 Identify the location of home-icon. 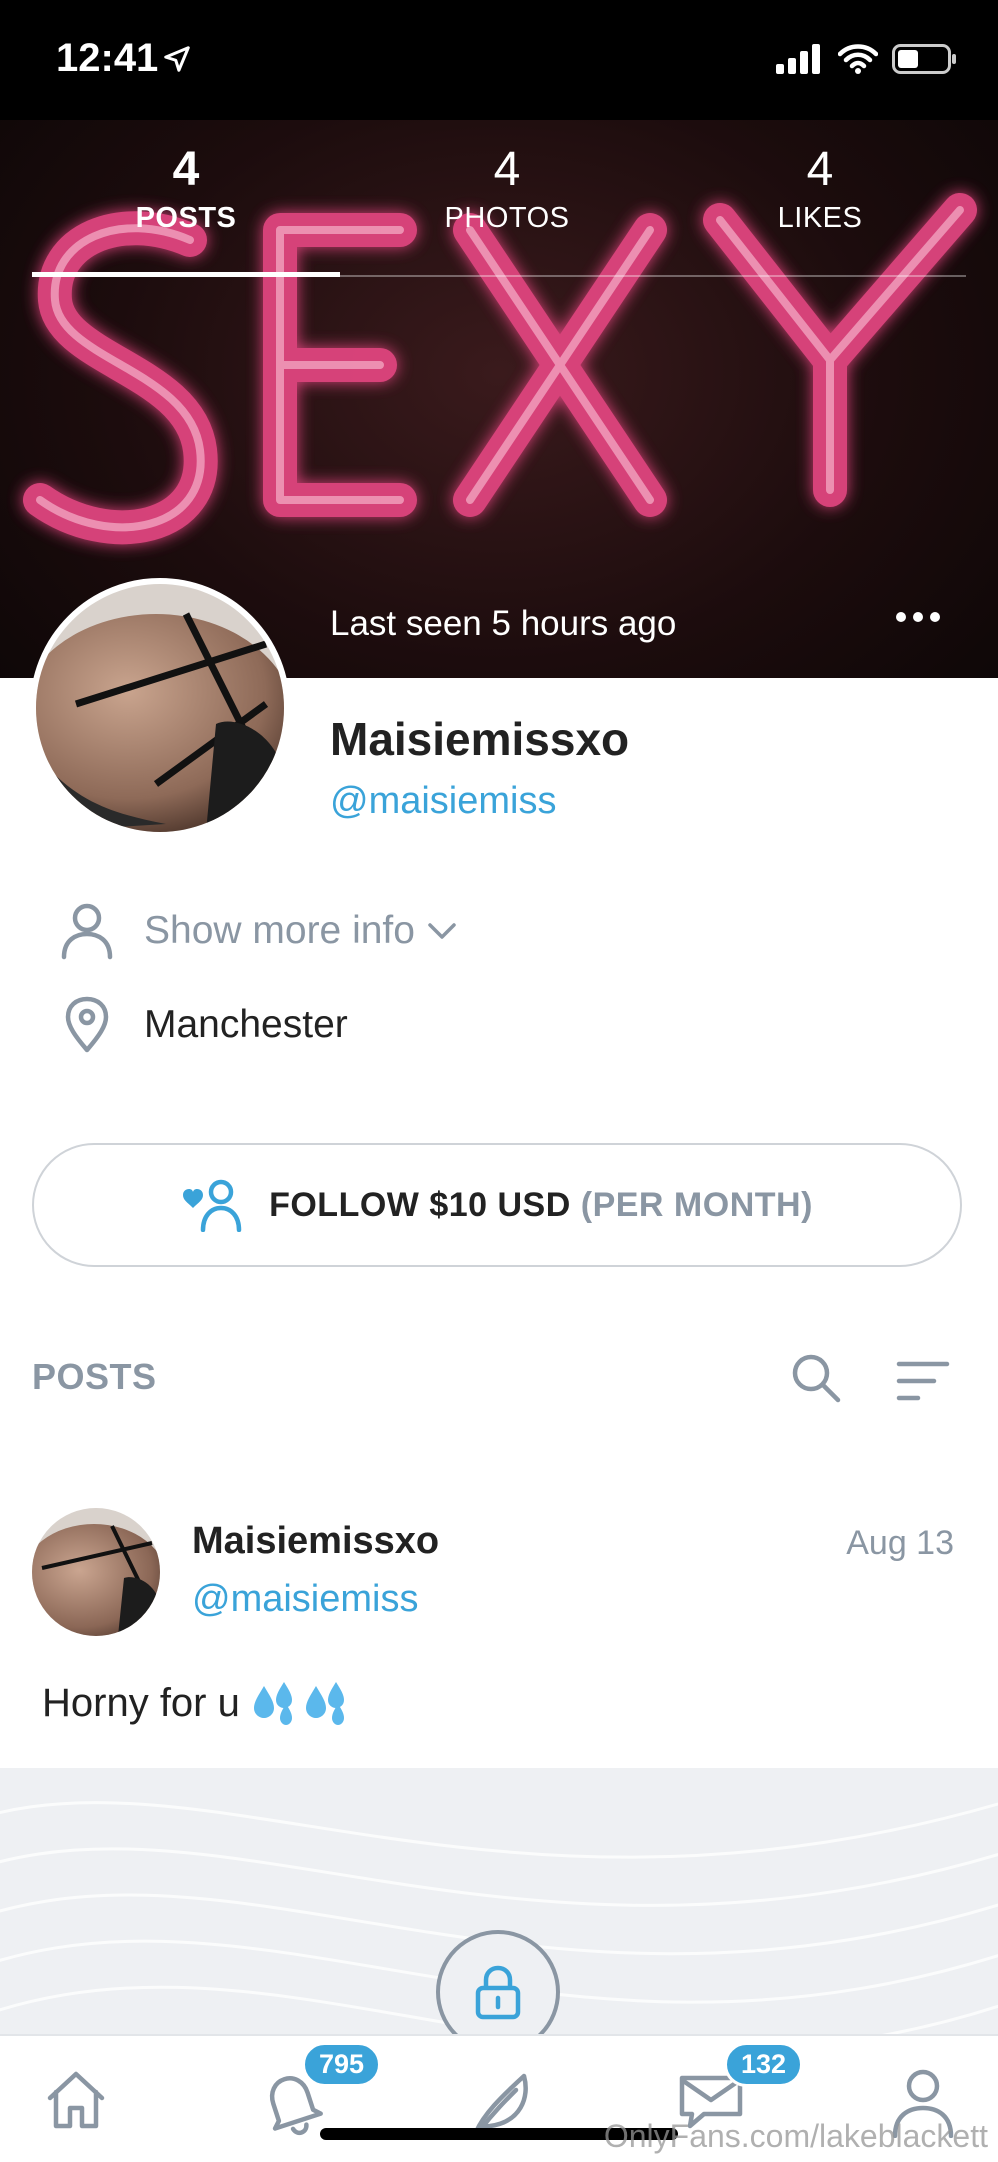
(76, 2100).